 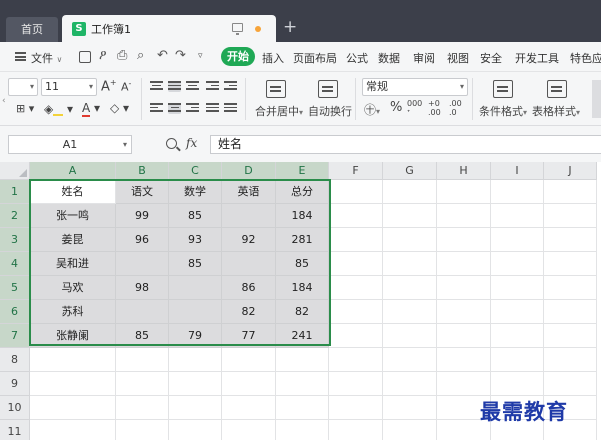 I want to click on cell-a4: 吴和进, so click(x=73, y=264).